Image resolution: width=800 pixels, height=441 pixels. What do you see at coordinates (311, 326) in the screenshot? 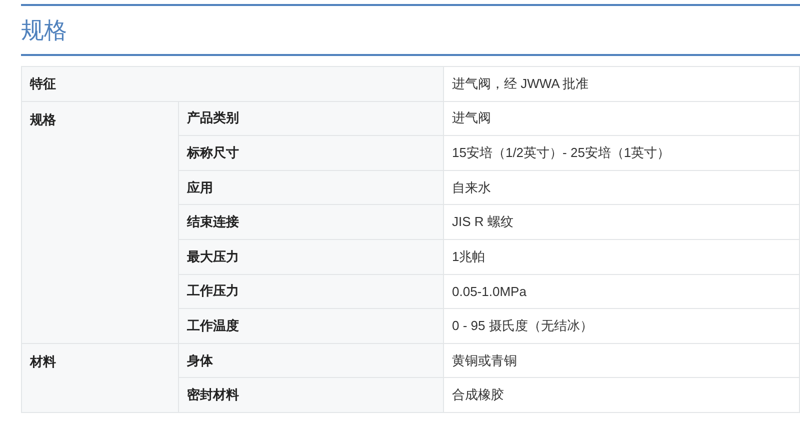
I see `row-header: 工作温度` at bounding box center [311, 326].